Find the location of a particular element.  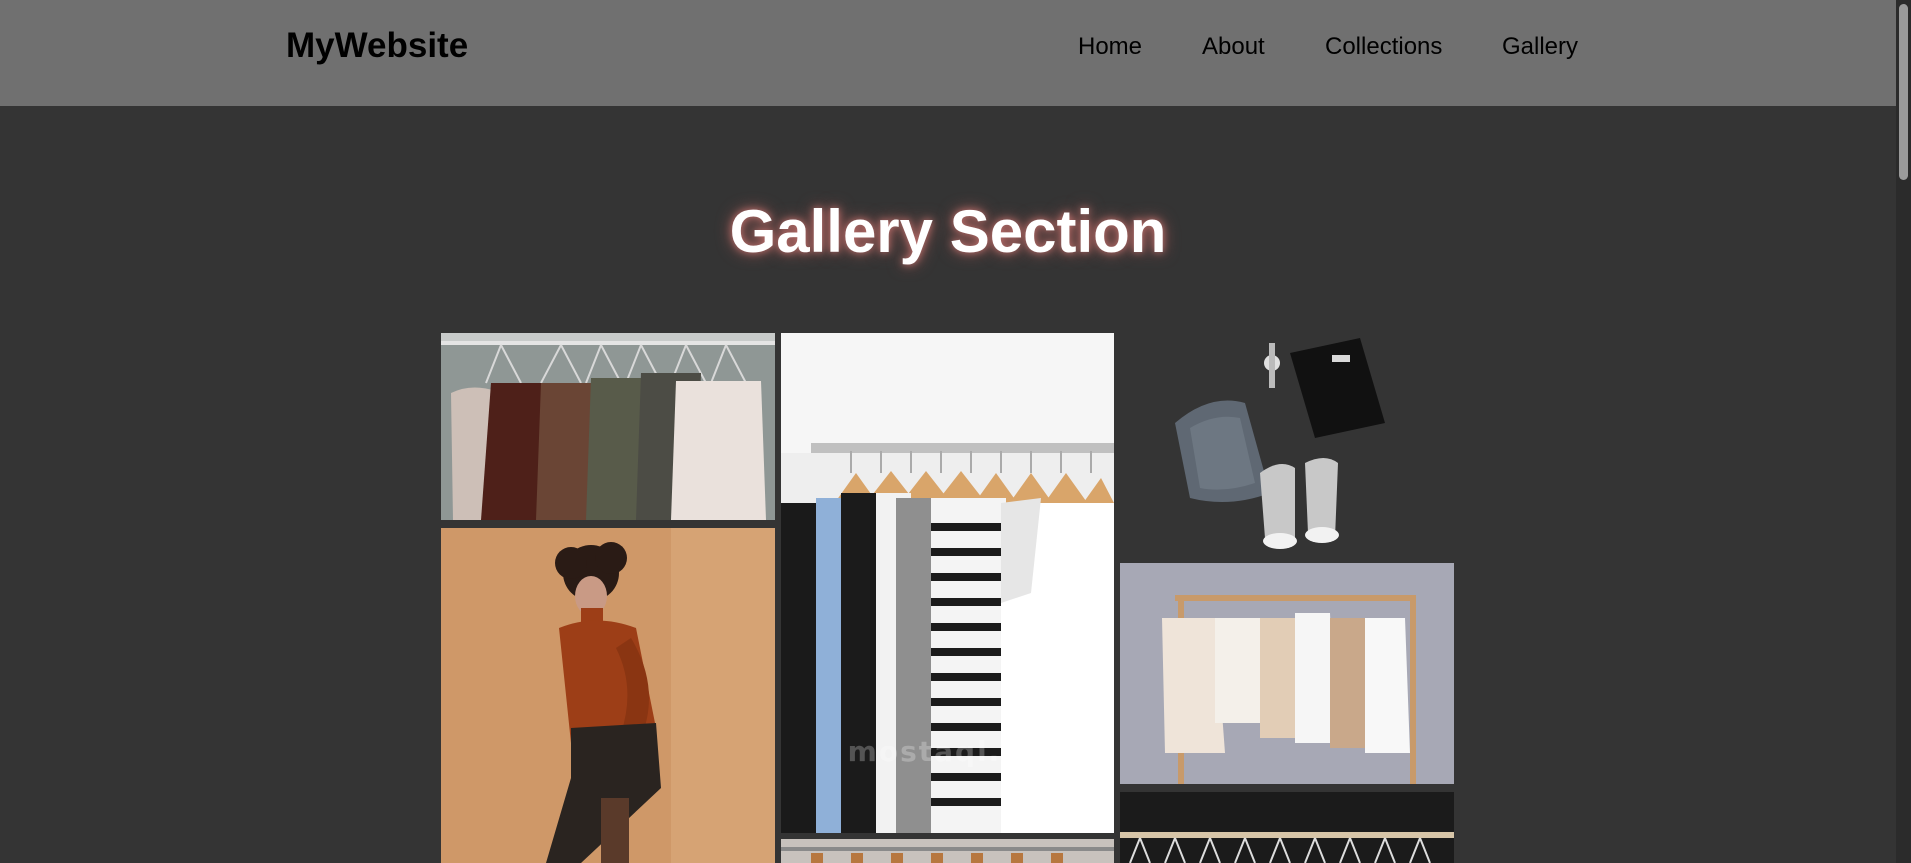

site-header: MyWebsite Home About Collections Gallery is located at coordinates (955, 53).